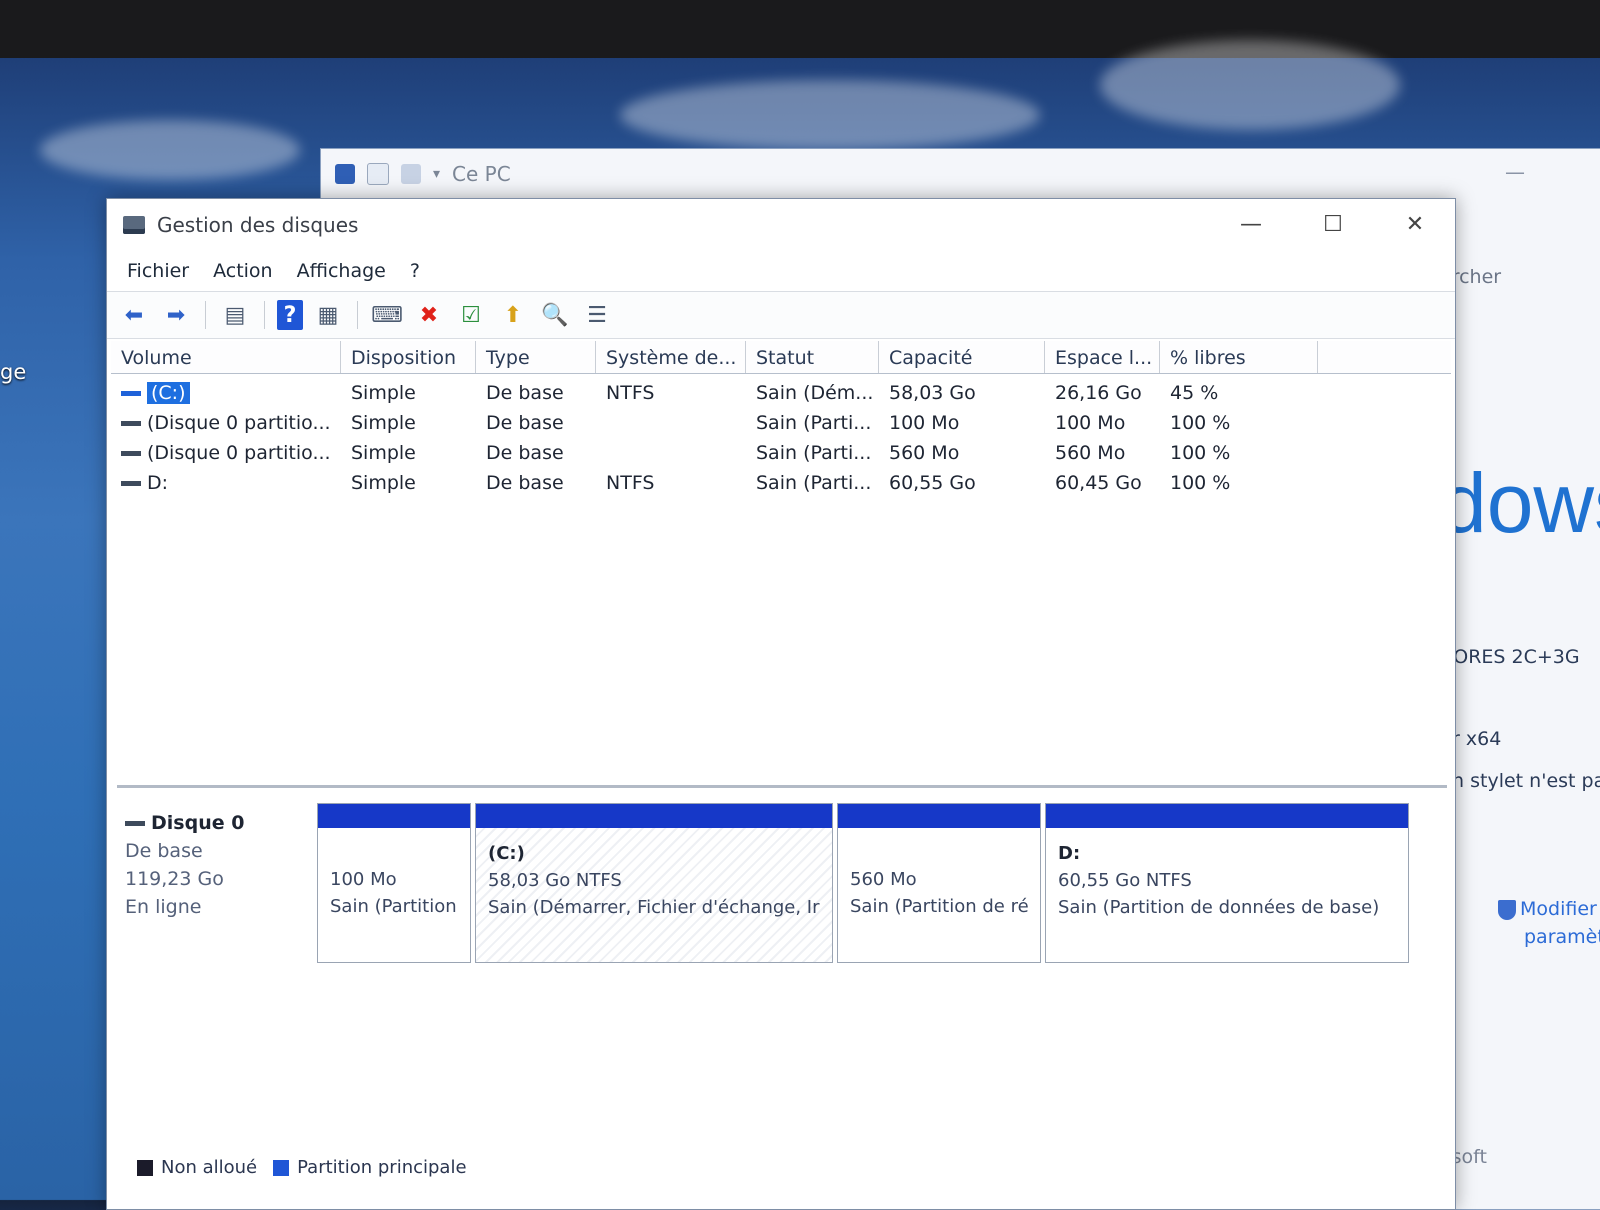 Image resolution: width=1600 pixels, height=1210 pixels. What do you see at coordinates (1239, 357) in the screenshot?
I see `column-header-percent-free: % libres` at bounding box center [1239, 357].